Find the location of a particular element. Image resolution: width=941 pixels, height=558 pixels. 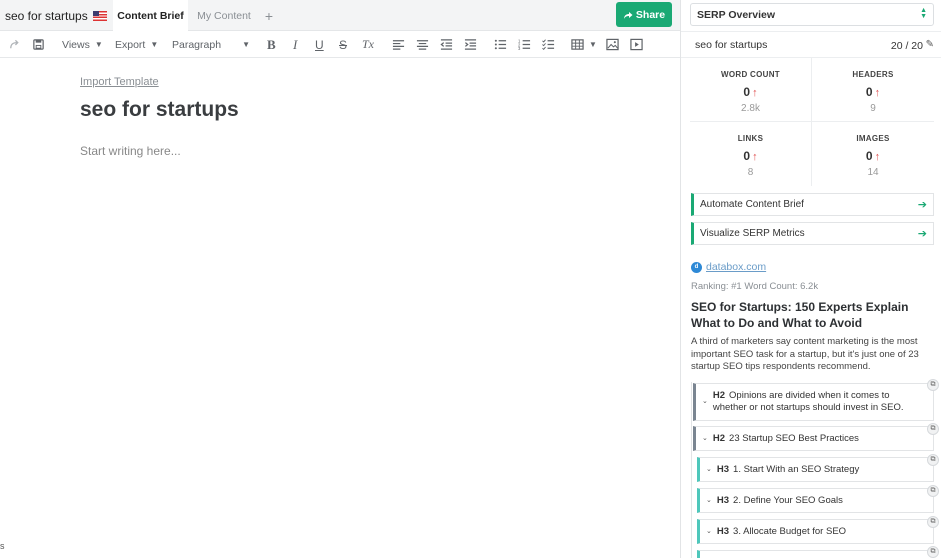

outline-guide-line is located at coordinates (691, 470).